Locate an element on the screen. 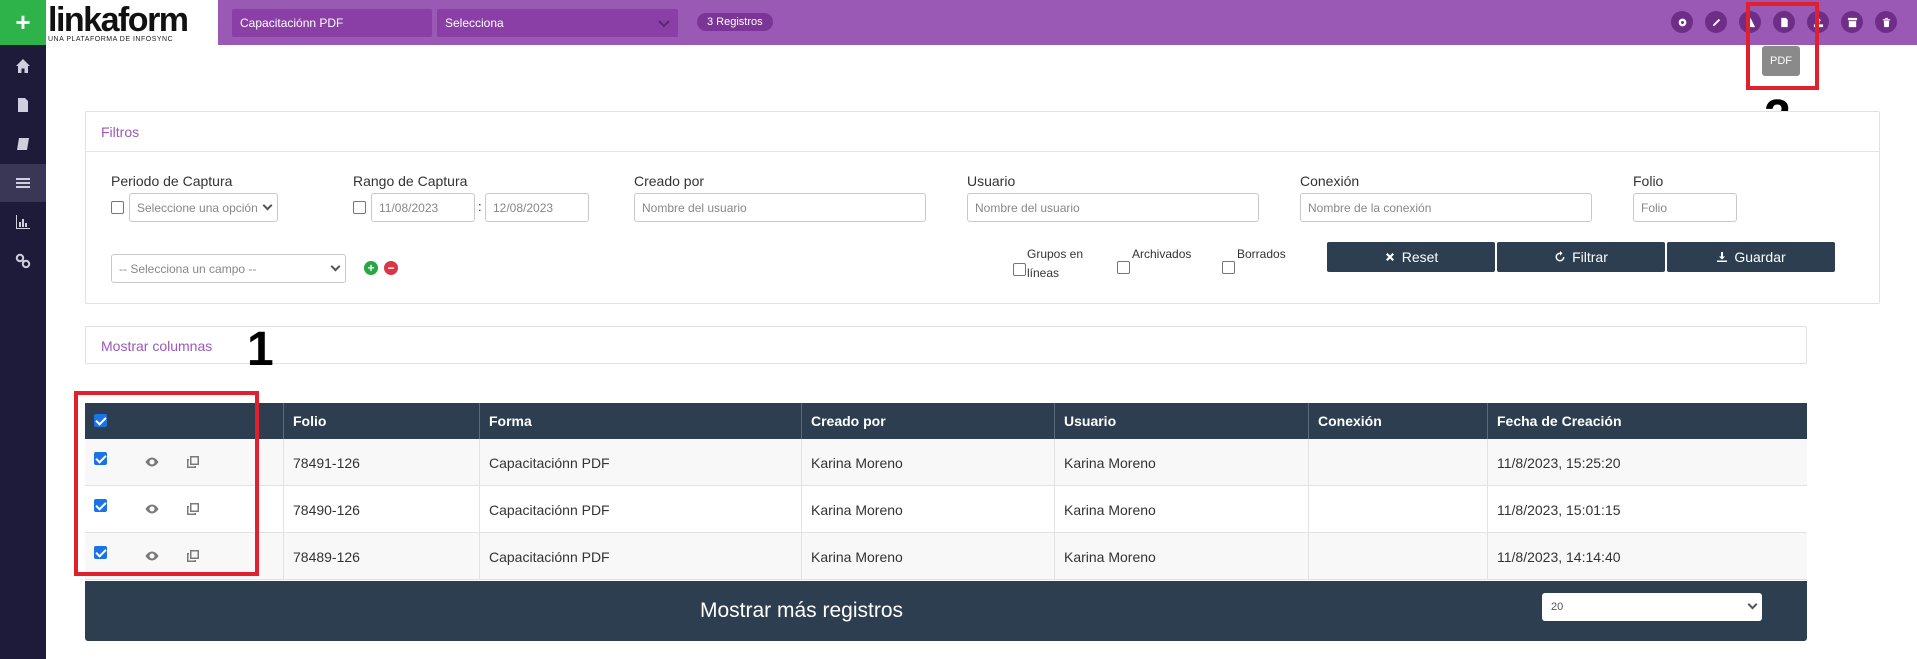 This screenshot has width=1917, height=659. chart-icon is located at coordinates (23, 222).